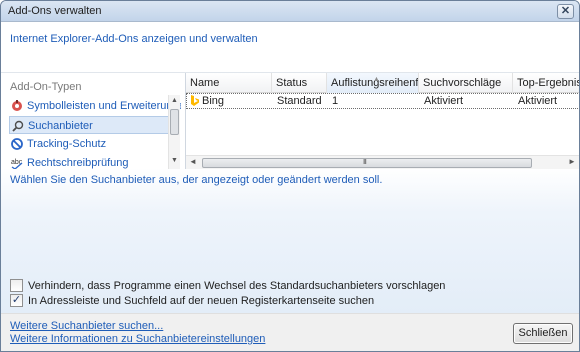  What do you see at coordinates (299, 83) in the screenshot?
I see `column-status: Status` at bounding box center [299, 83].